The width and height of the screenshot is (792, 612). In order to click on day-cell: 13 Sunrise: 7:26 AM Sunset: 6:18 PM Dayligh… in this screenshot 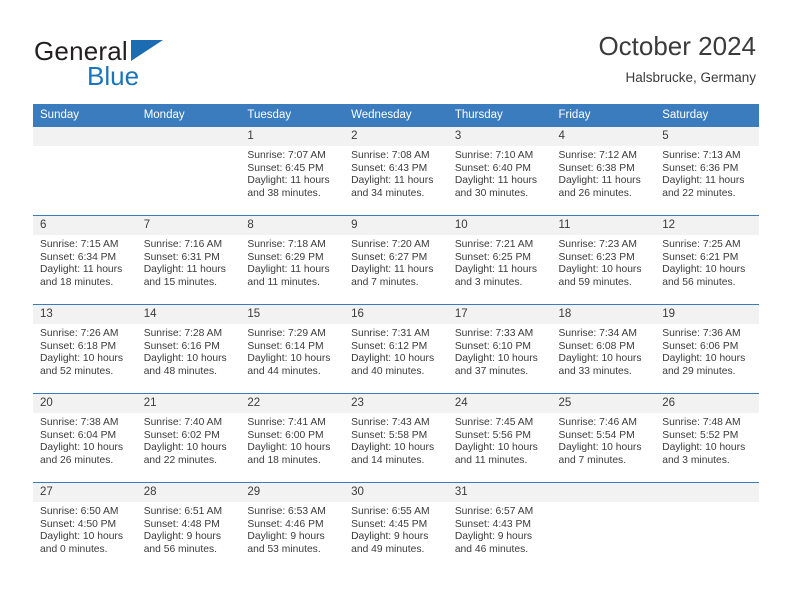, I will do `click(85, 348)`.